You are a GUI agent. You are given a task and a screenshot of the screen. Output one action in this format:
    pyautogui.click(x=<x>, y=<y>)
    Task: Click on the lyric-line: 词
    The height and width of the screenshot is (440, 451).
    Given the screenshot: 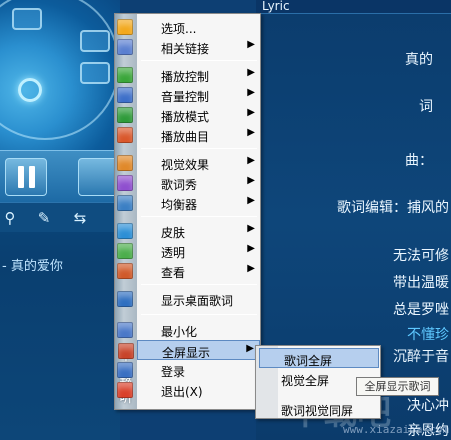 What is the action you would take?
    pyautogui.click(x=426, y=107)
    